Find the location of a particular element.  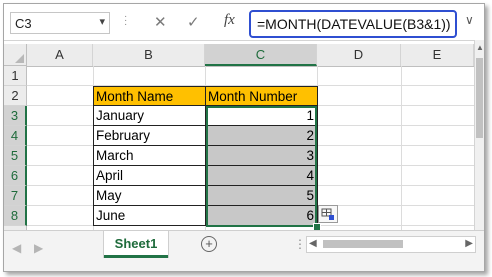

month-name-cell: February is located at coordinates (149, 136).